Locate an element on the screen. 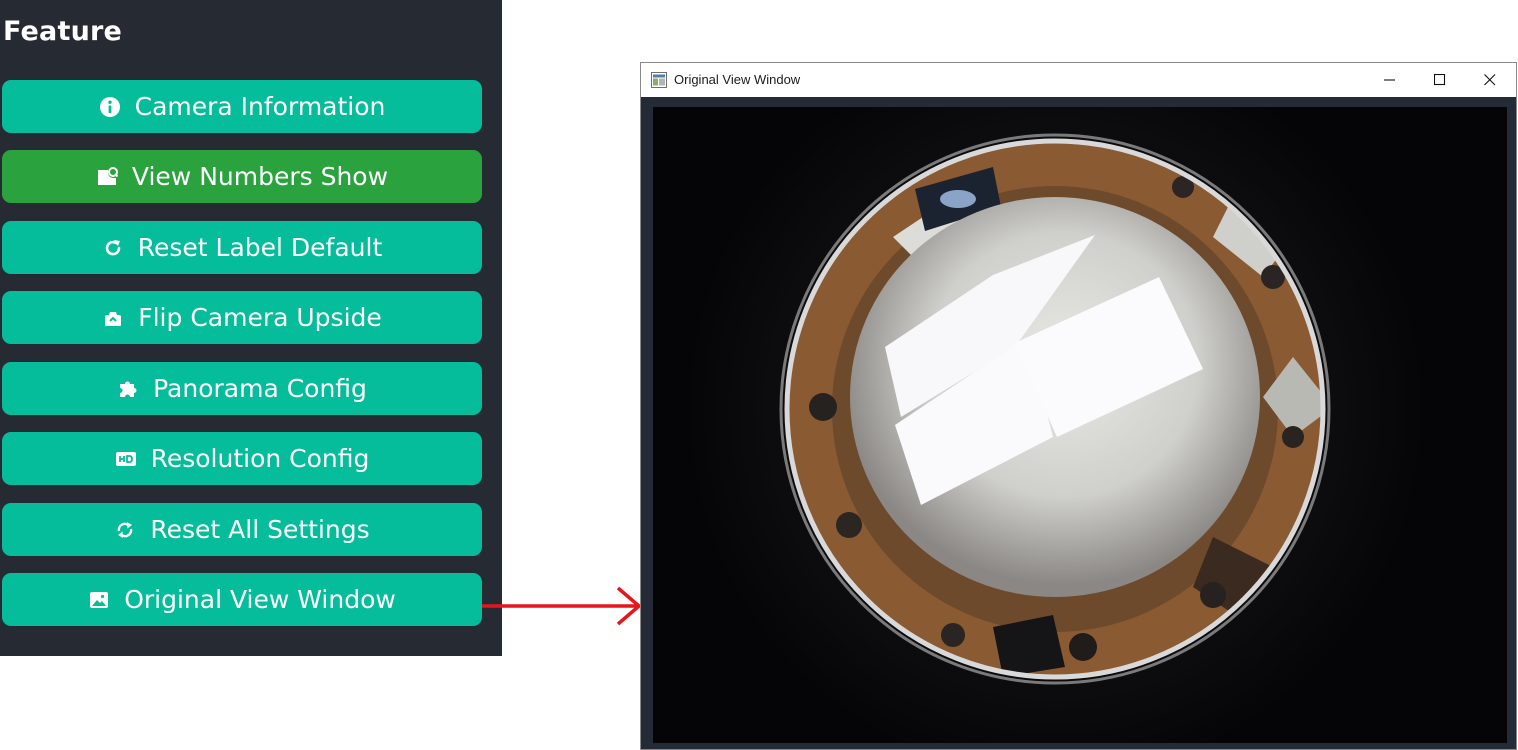  original-view-window-button: Original View Window is located at coordinates (242, 599).